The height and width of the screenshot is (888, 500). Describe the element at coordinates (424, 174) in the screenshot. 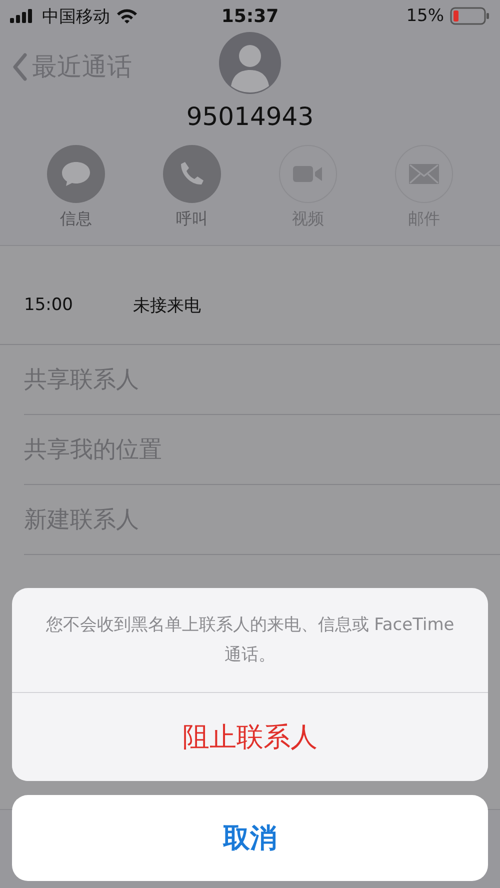

I see `envelope-icon` at that location.